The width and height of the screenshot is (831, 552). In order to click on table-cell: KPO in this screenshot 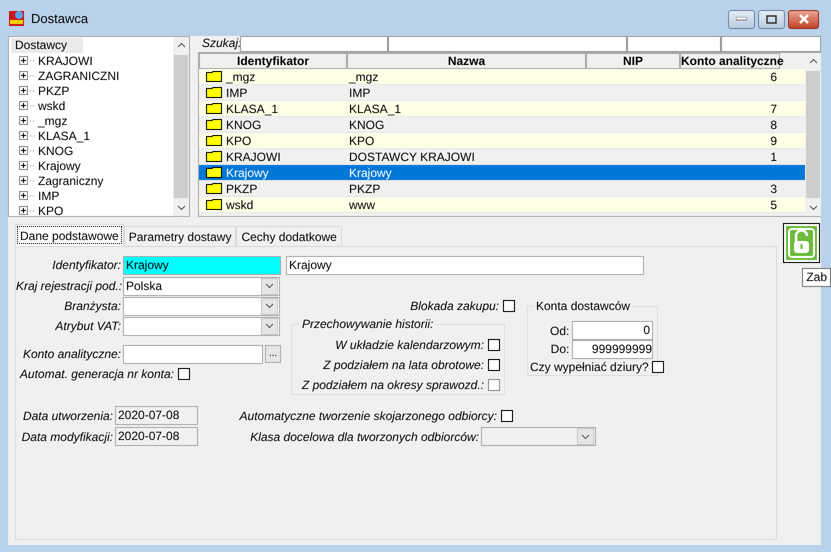, I will do `click(239, 140)`.